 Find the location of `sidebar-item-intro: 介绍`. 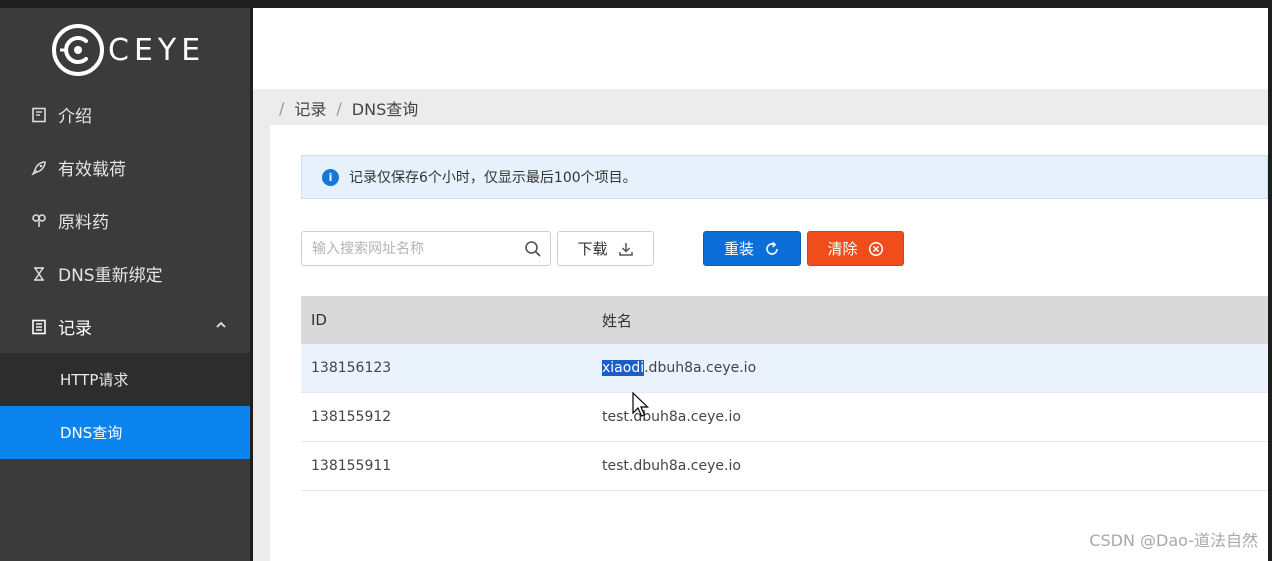

sidebar-item-intro: 介绍 is located at coordinates (125, 114).